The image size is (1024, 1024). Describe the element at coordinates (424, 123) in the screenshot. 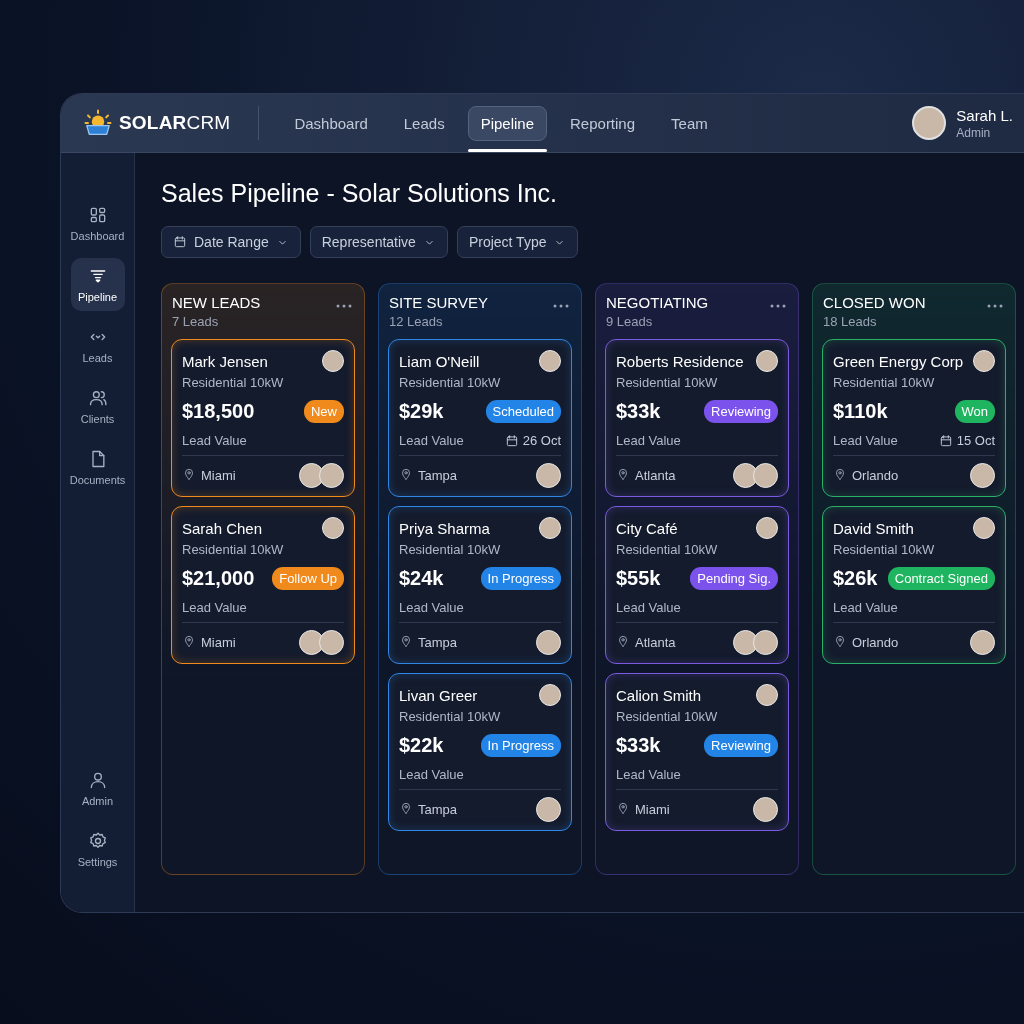

I see `nav-tab: Leads` at that location.